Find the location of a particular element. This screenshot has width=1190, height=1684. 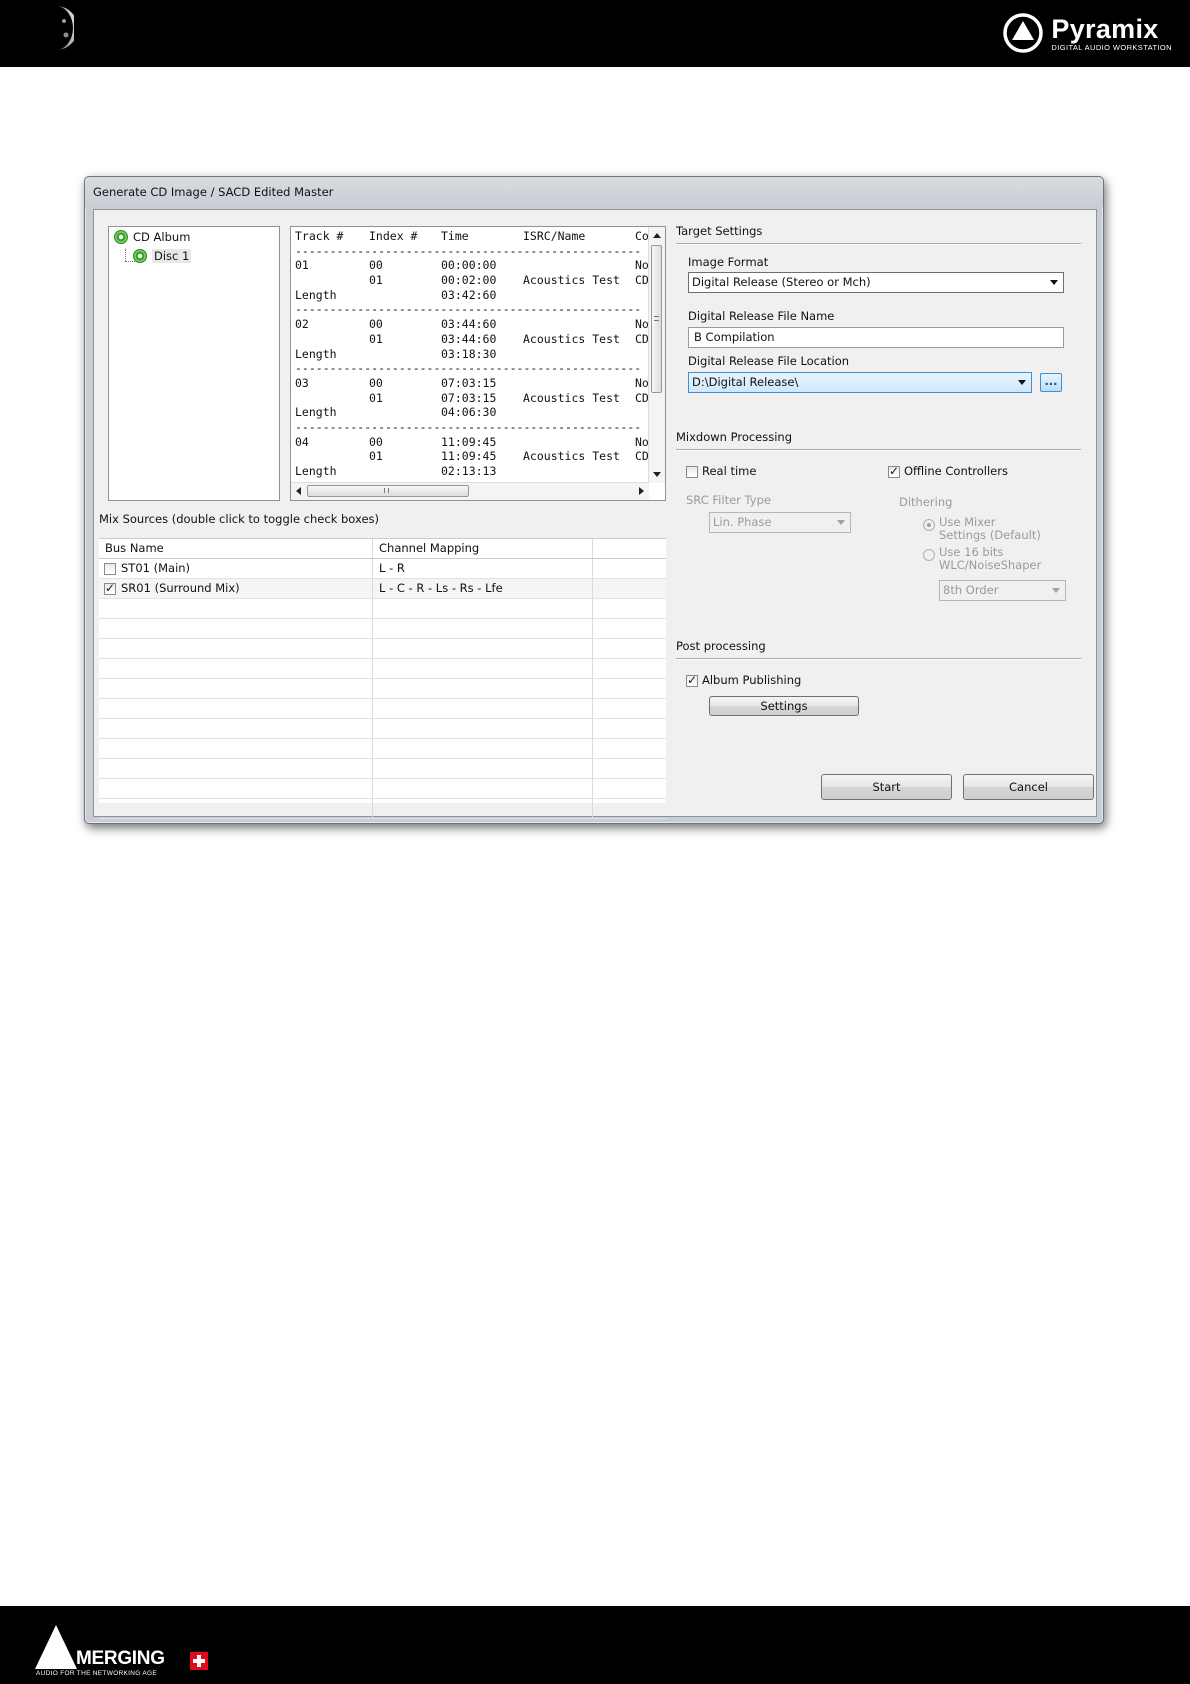

file-location-label: Digital Release File Location is located at coordinates (769, 361).